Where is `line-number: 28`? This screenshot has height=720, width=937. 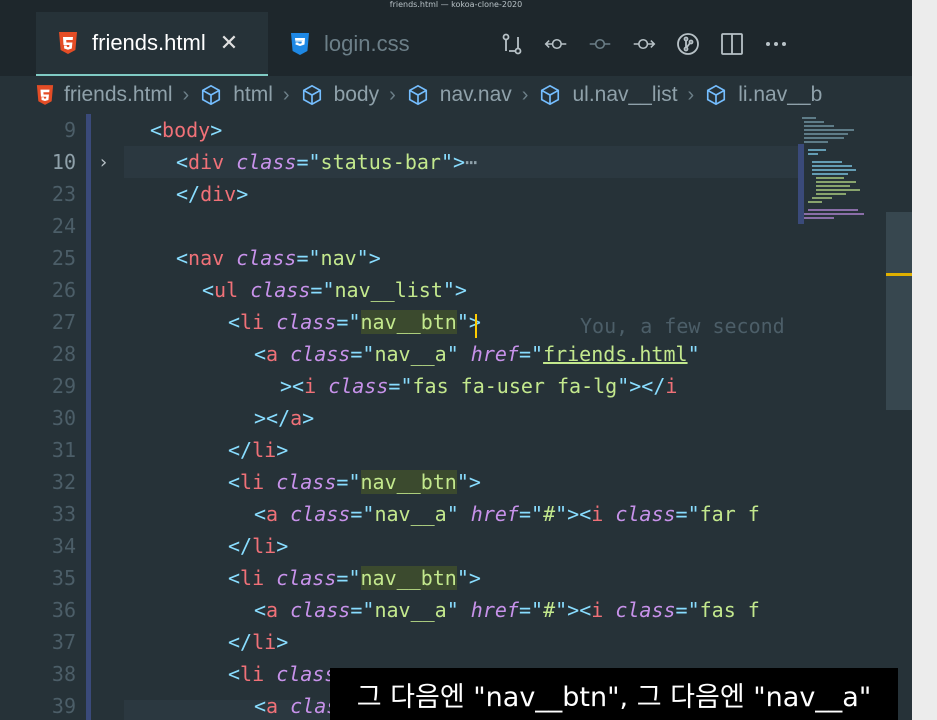 line-number: 28 is located at coordinates (63, 354).